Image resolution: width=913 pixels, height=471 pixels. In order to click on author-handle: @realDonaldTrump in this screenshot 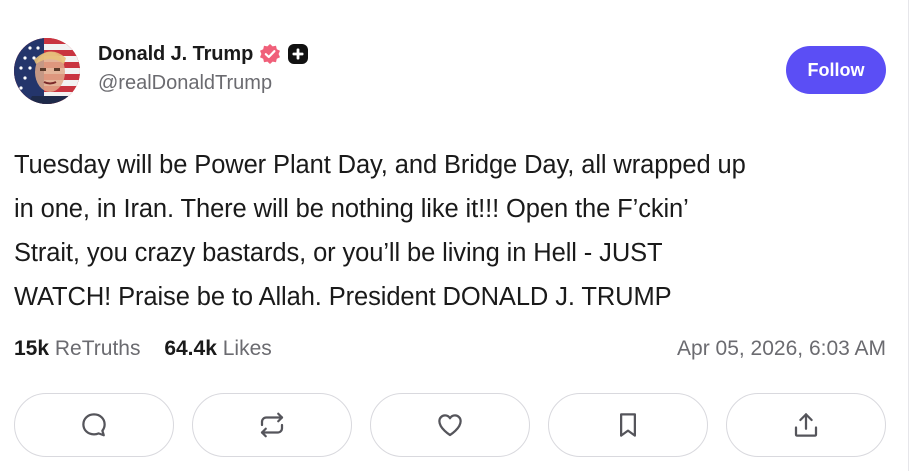, I will do `click(203, 83)`.